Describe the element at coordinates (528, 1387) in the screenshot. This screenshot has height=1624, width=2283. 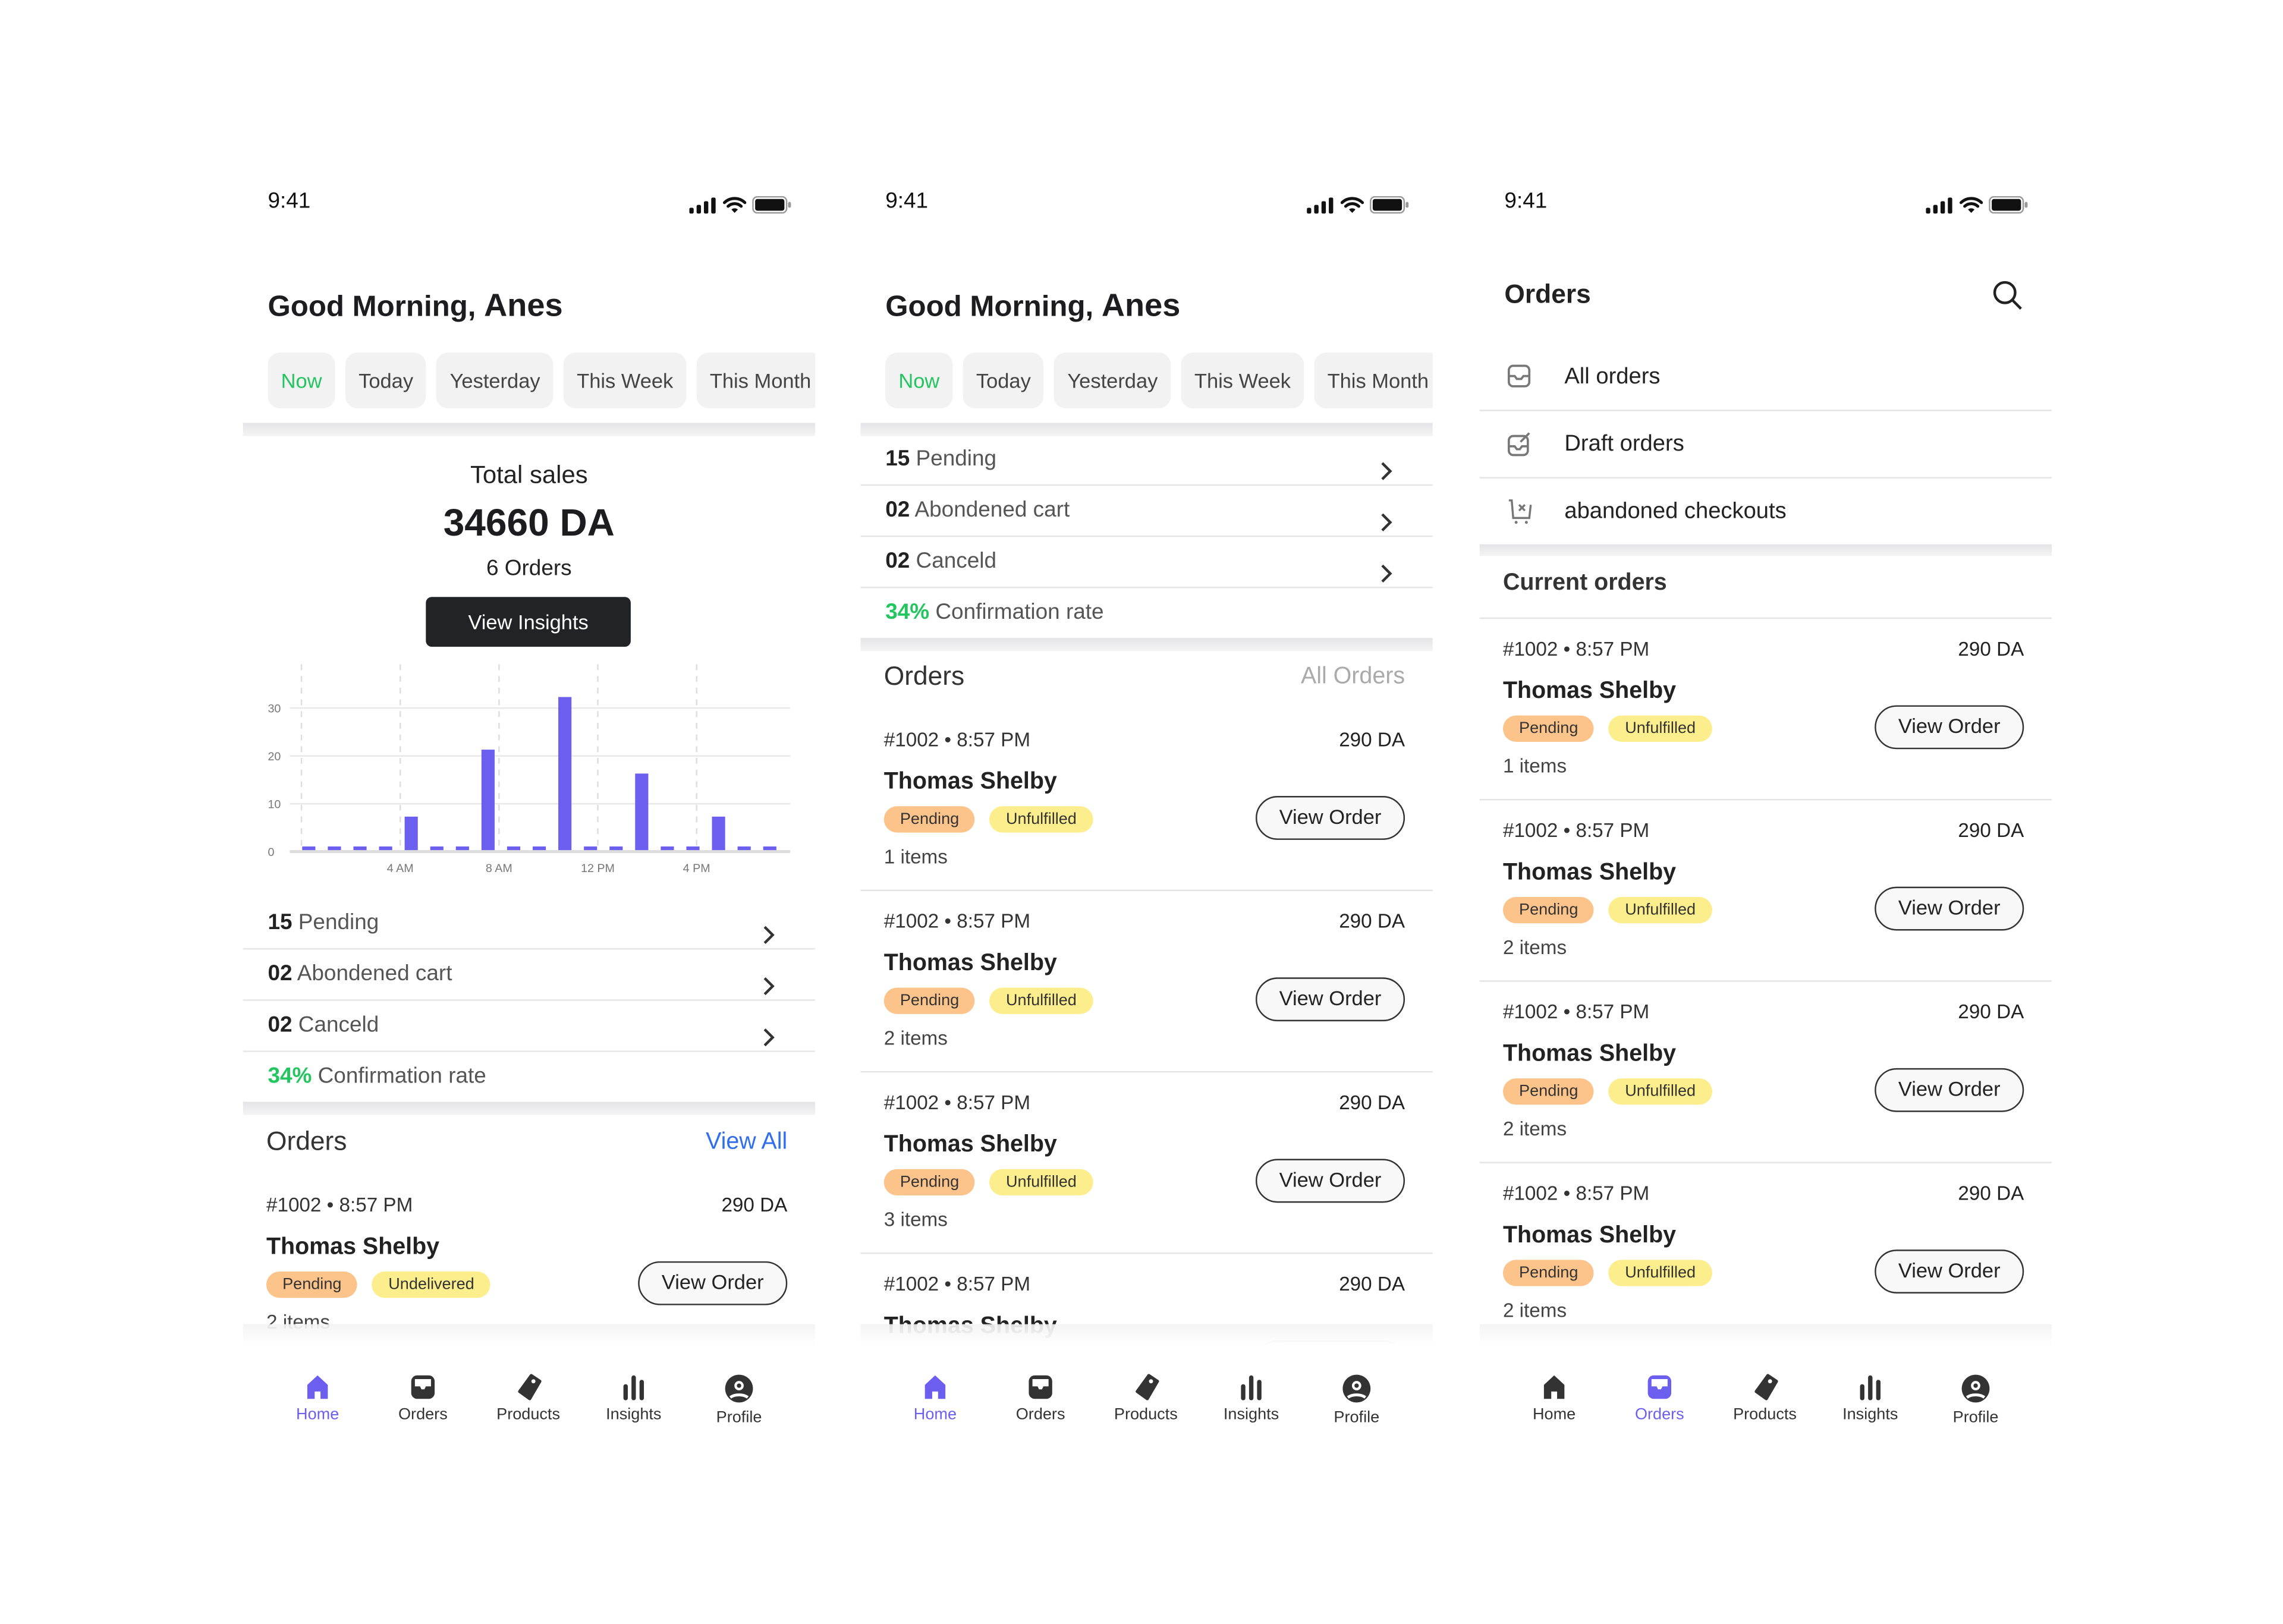
I see `products-icon` at that location.